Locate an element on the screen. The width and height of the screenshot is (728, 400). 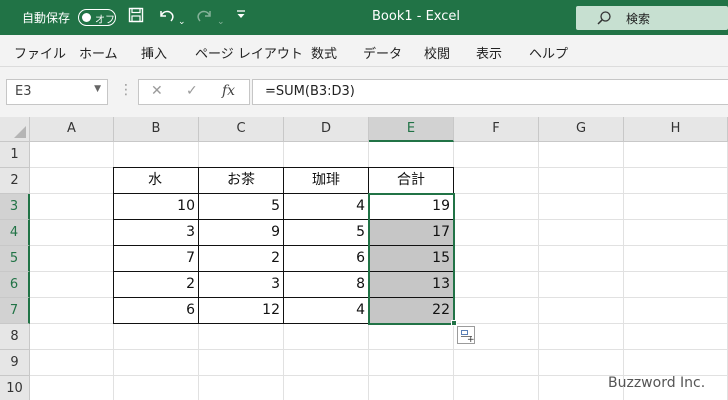
cell-c7: 12 is located at coordinates (241, 311).